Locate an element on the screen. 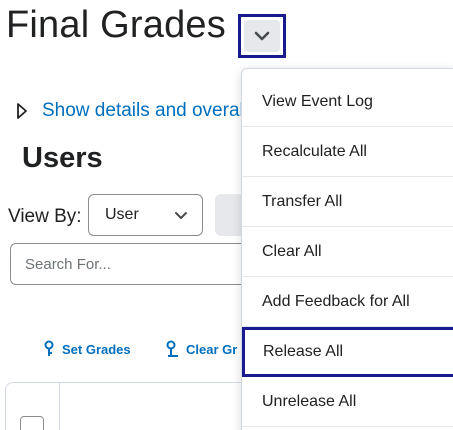 This screenshot has height=430, width=453. clear-grades-button: Clear Gr is located at coordinates (200, 349).